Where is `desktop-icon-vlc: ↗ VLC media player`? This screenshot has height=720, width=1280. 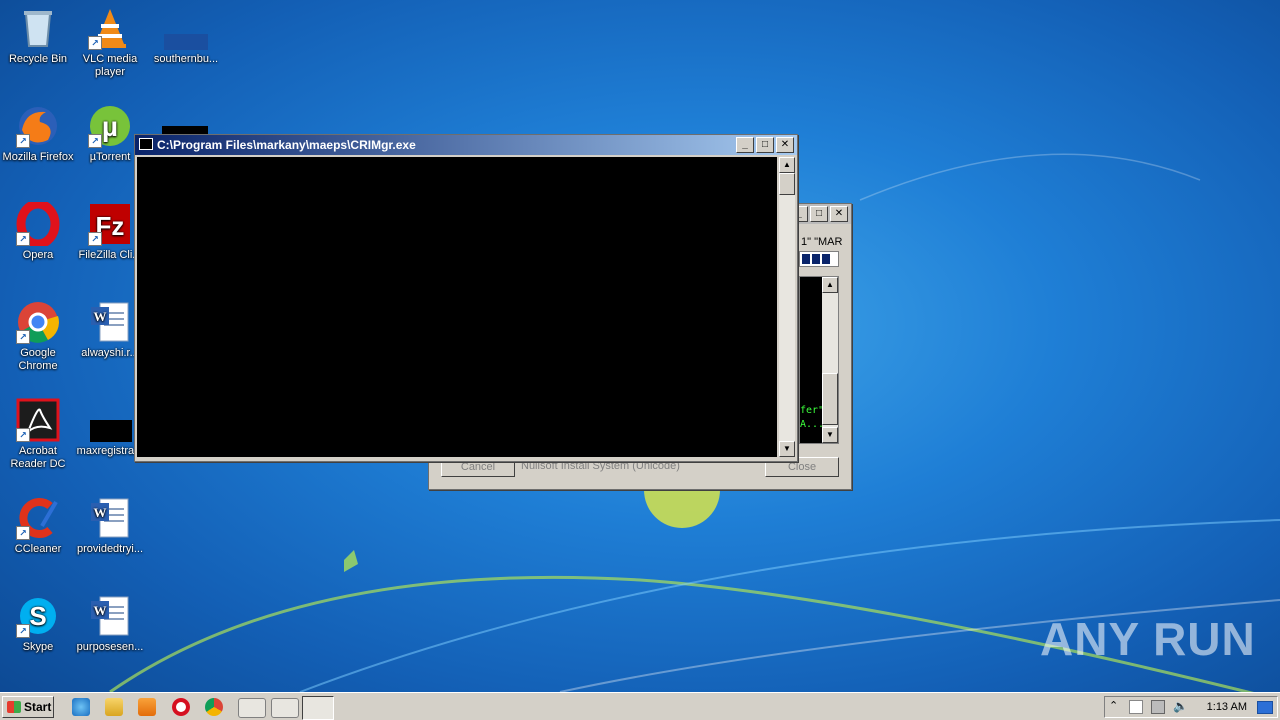 desktop-icon-vlc: ↗ VLC media player is located at coordinates (110, 42).